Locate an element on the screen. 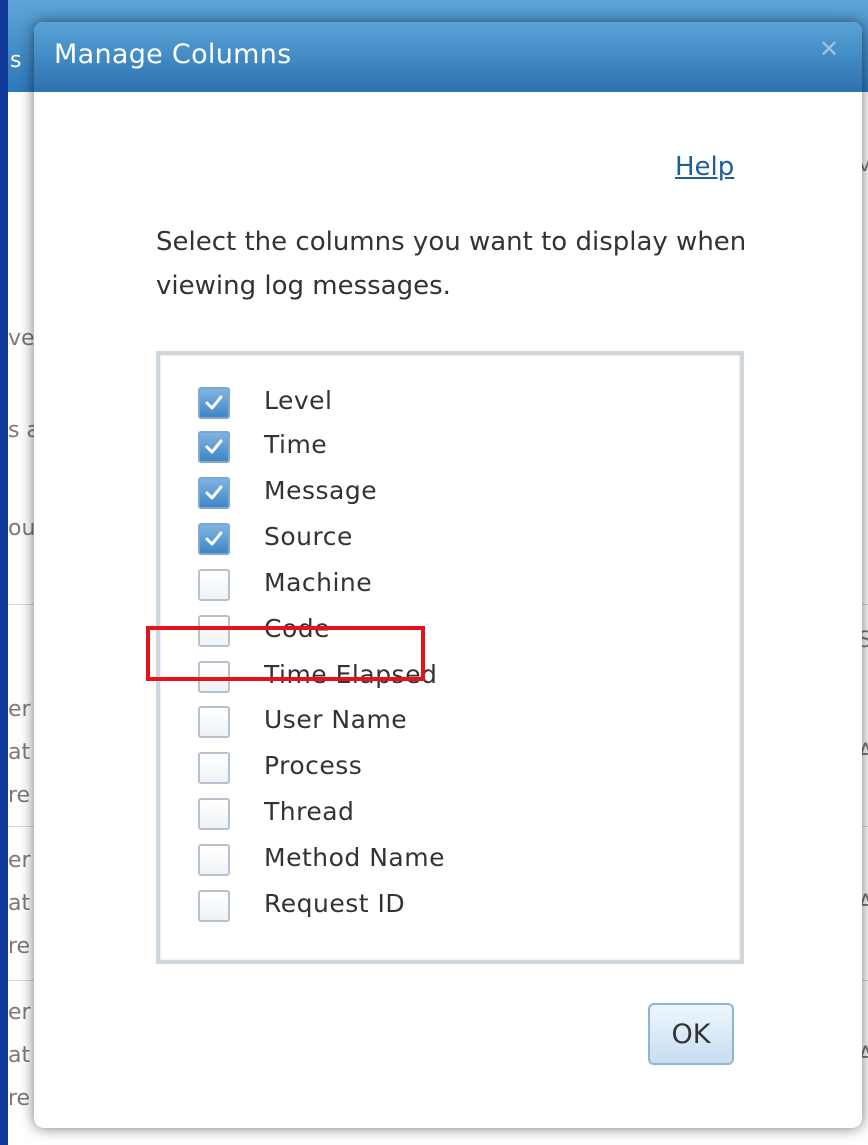 Image resolution: width=868 pixels, height=1145 pixels. column-option-level: Level is located at coordinates (448, 403).